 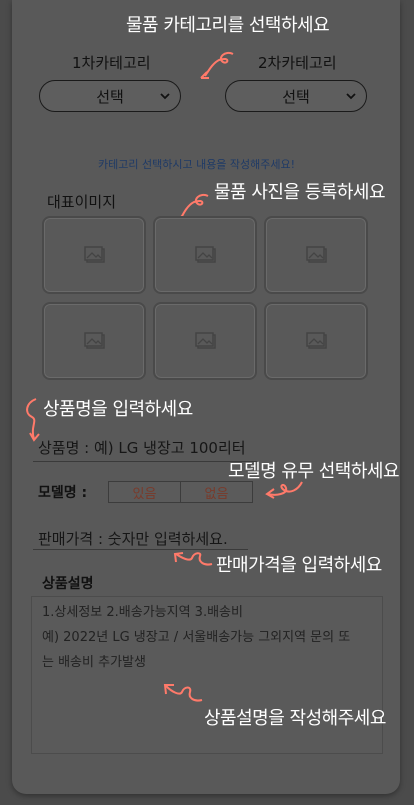 What do you see at coordinates (63, 493) in the screenshot?
I see `model-label: 모델명 :` at bounding box center [63, 493].